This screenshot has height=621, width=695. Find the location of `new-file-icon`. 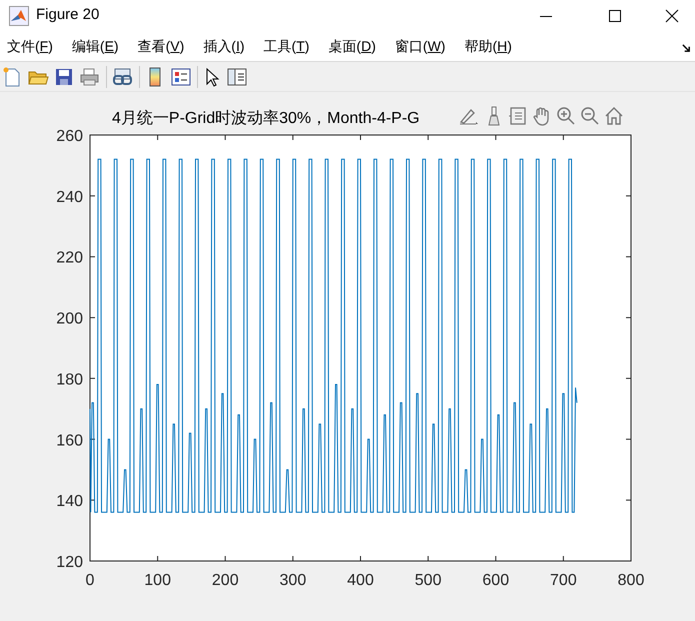

new-file-icon is located at coordinates (12, 77).